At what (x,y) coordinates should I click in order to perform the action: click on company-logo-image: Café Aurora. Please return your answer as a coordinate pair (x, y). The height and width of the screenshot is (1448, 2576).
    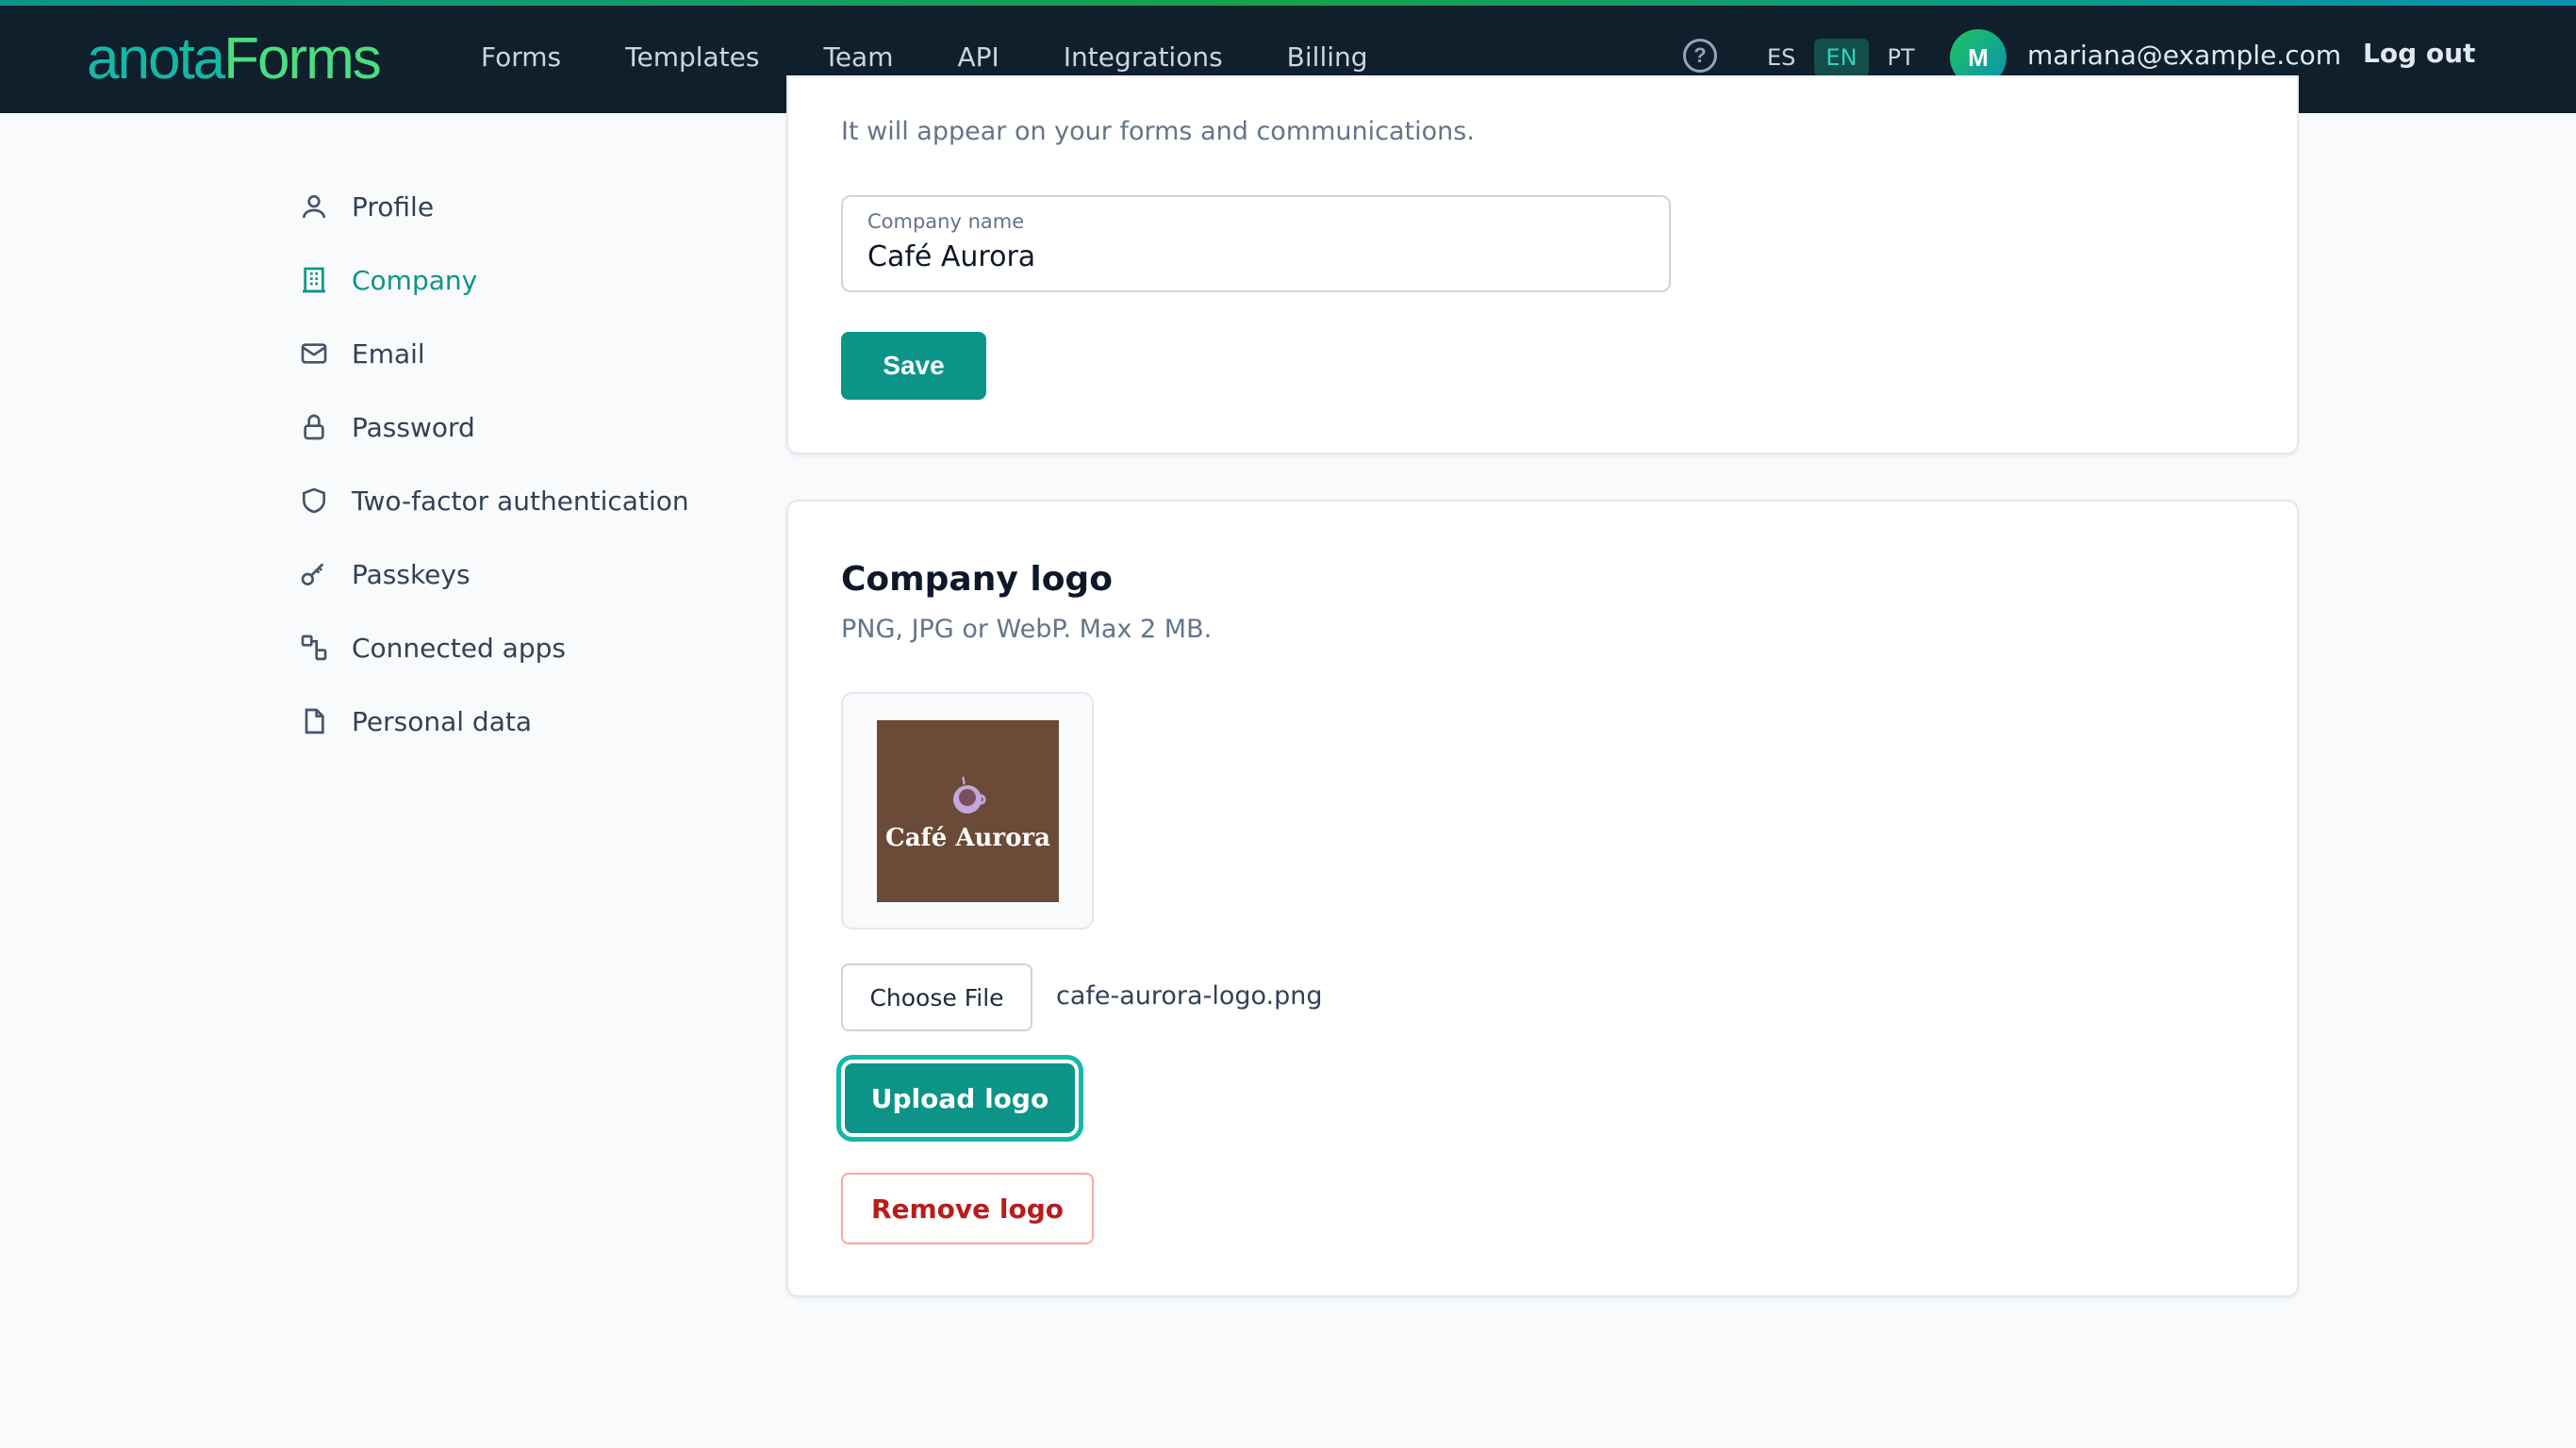
    Looking at the image, I should click on (968, 811).